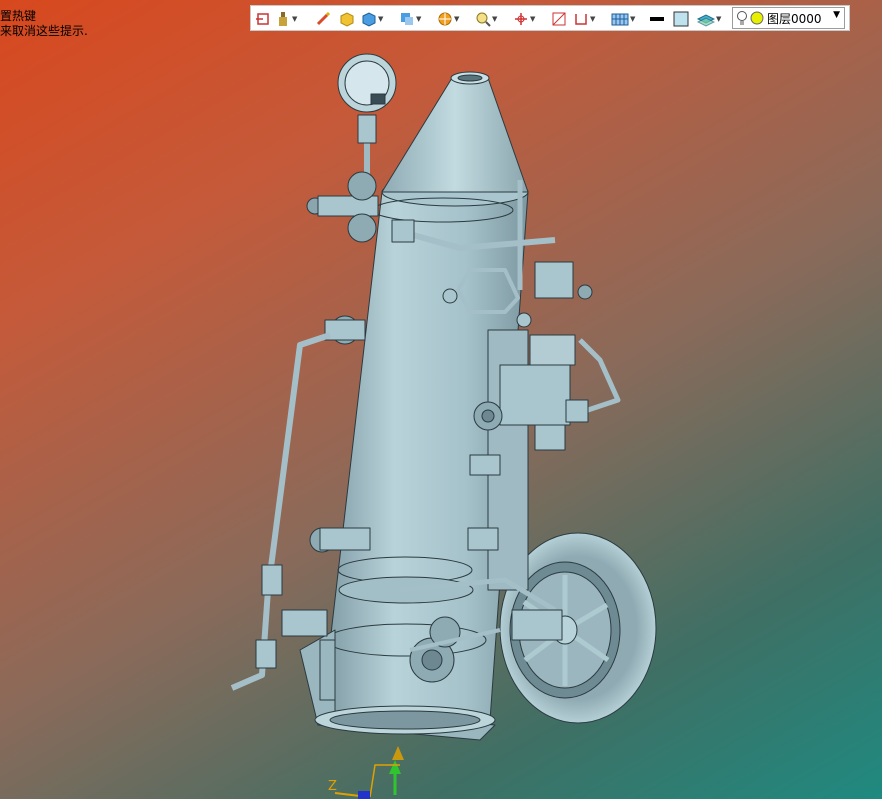  I want to click on layer-stack-icon: ▼, so click(709, 19).